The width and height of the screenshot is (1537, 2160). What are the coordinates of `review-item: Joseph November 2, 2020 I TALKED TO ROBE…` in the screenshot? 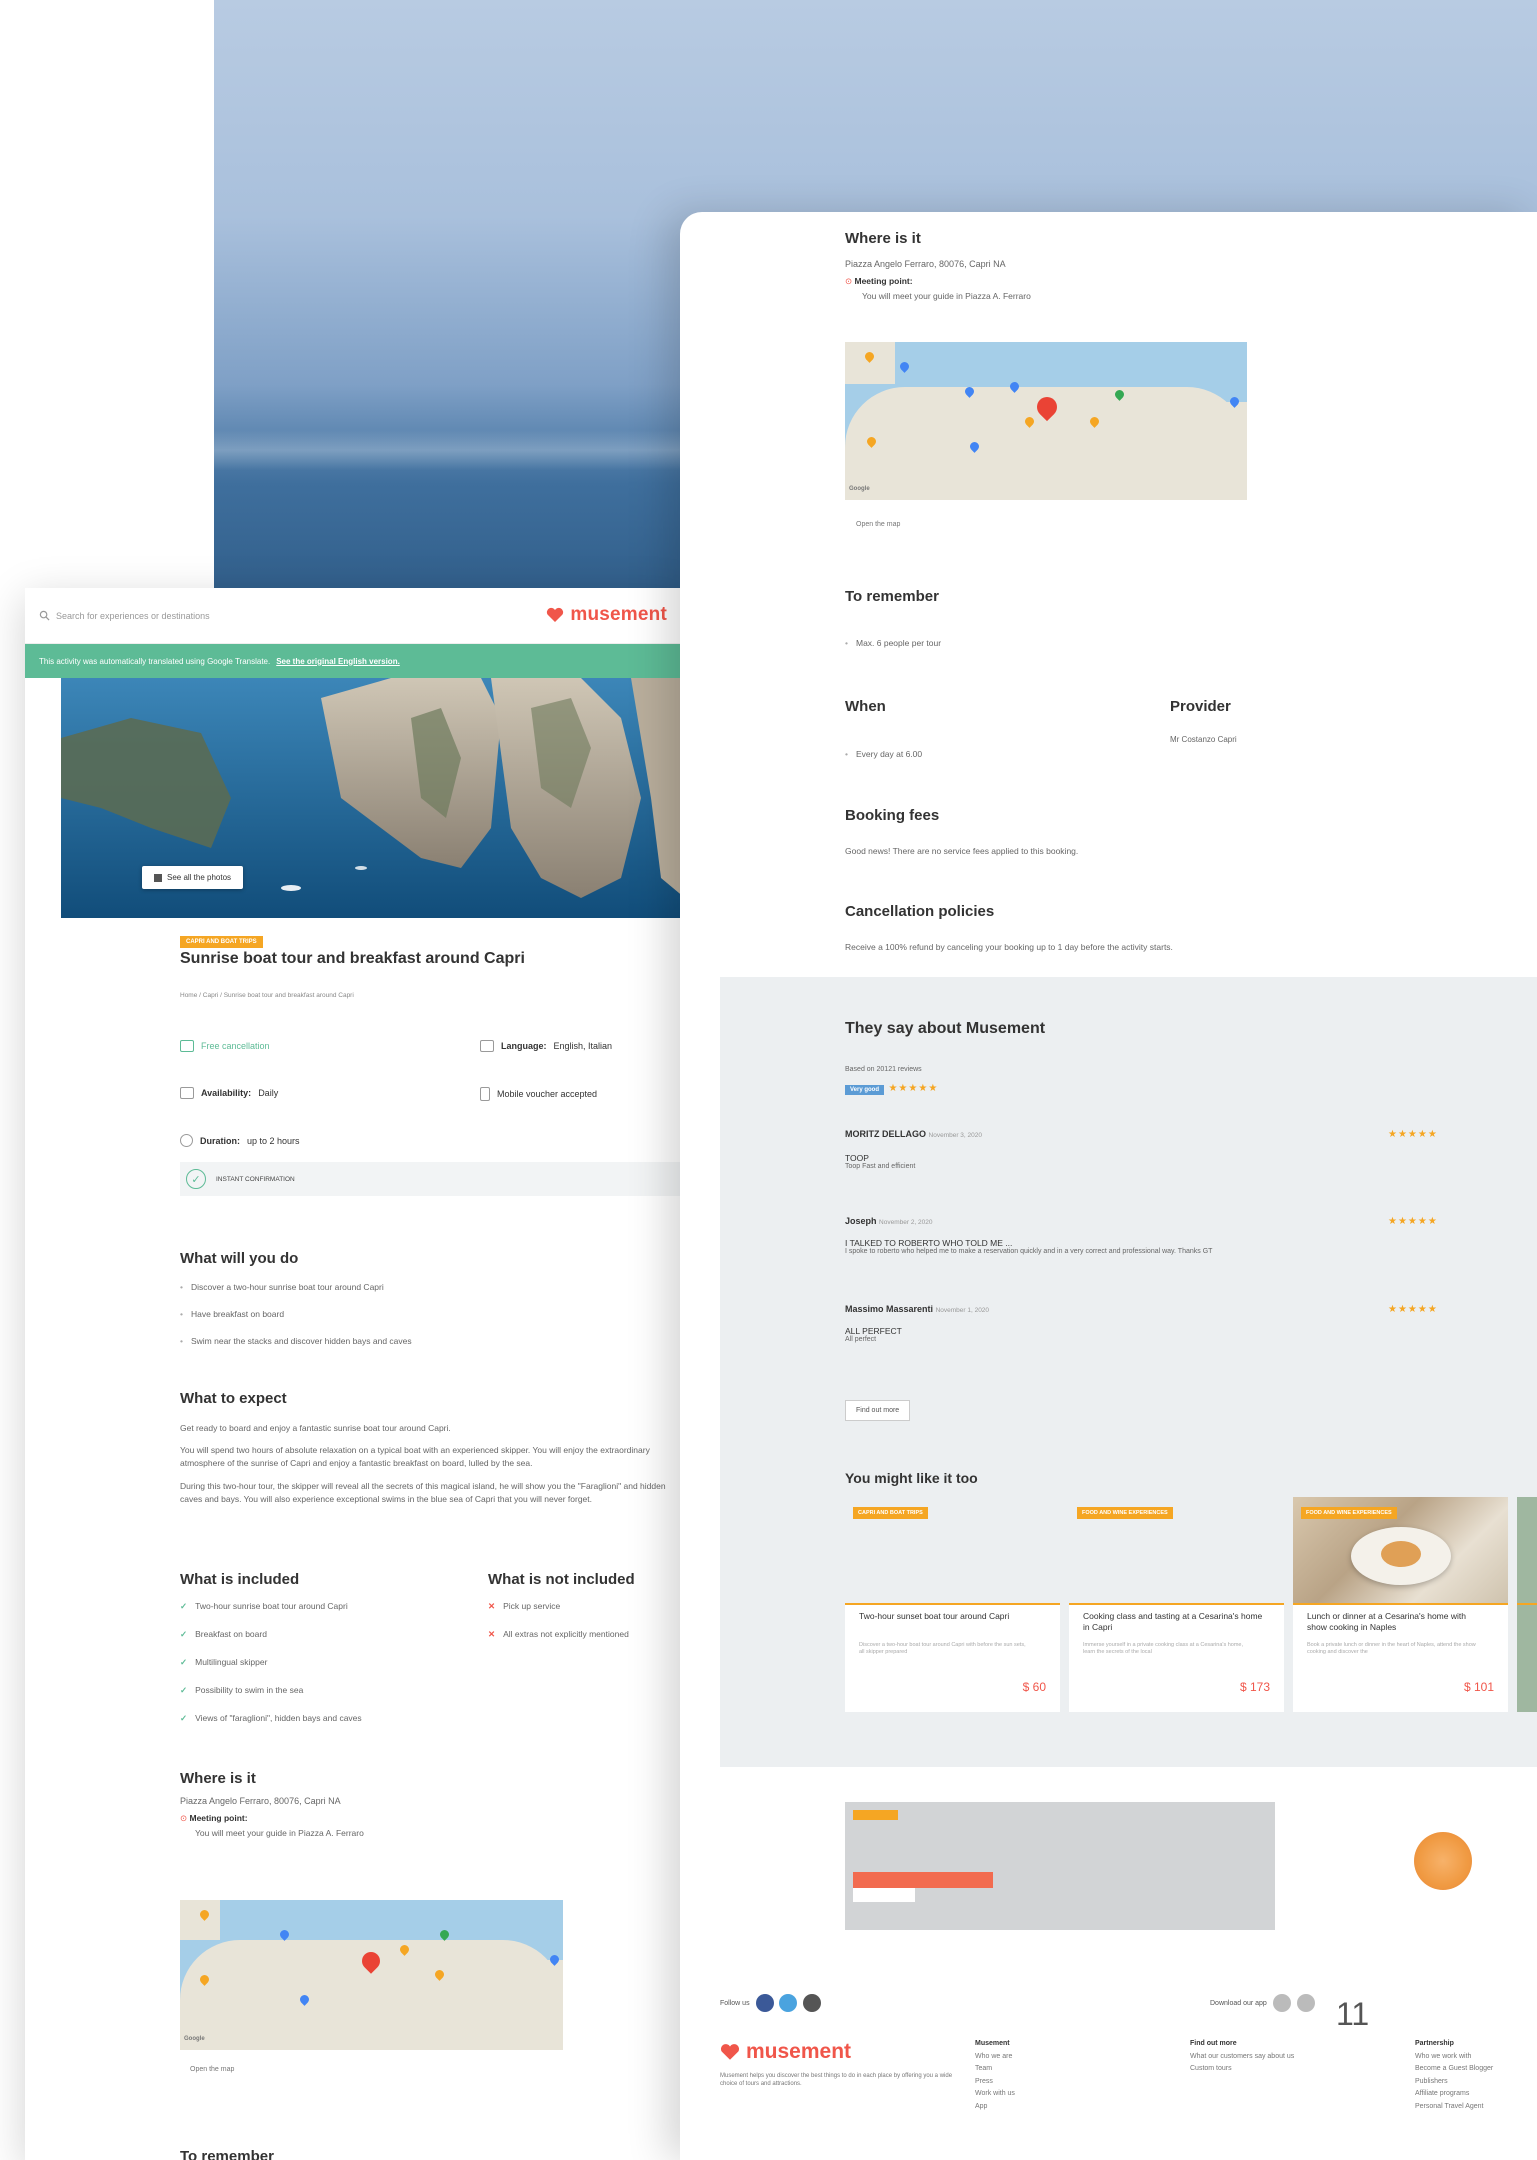 It's located at (1029, 1235).